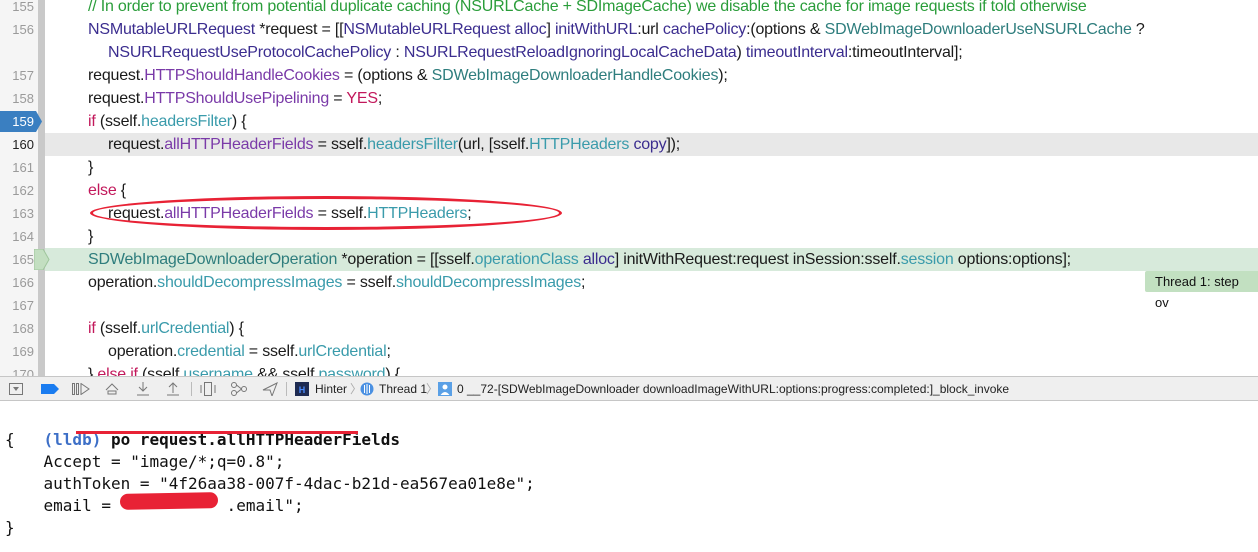 This screenshot has width=1258, height=552. What do you see at coordinates (338, 98) in the screenshot?
I see `code-token: =` at bounding box center [338, 98].